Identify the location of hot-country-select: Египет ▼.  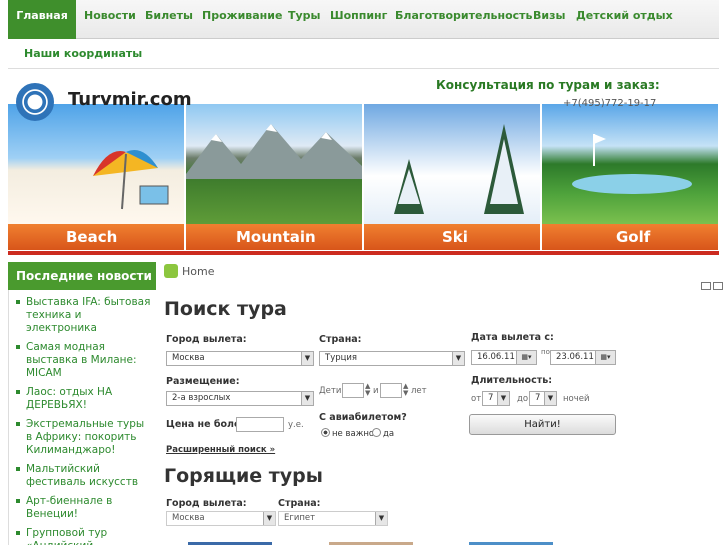
(333, 518).